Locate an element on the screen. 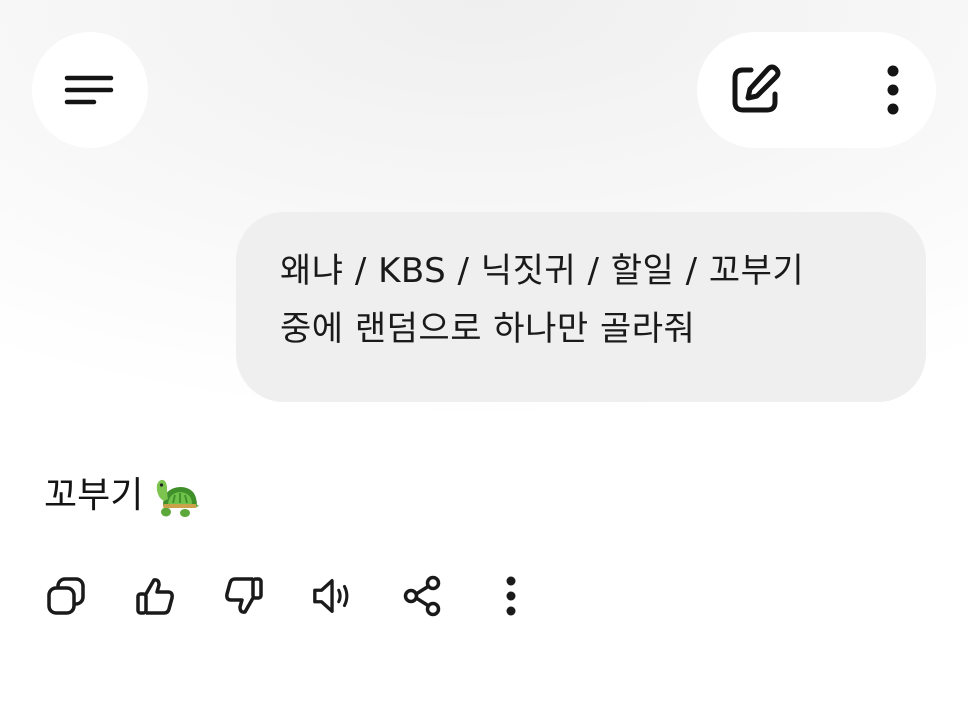 The height and width of the screenshot is (722, 968). user-message-line-1: 왜냐 / KBS / 닉짓귀 / 할일 / 꼬부기 is located at coordinates (542, 271).